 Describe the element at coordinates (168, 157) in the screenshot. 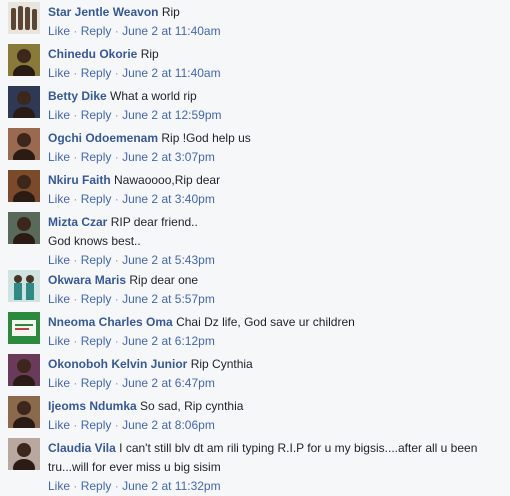

I see `comment-timestamp-link: June 2 at 3:07pm` at that location.